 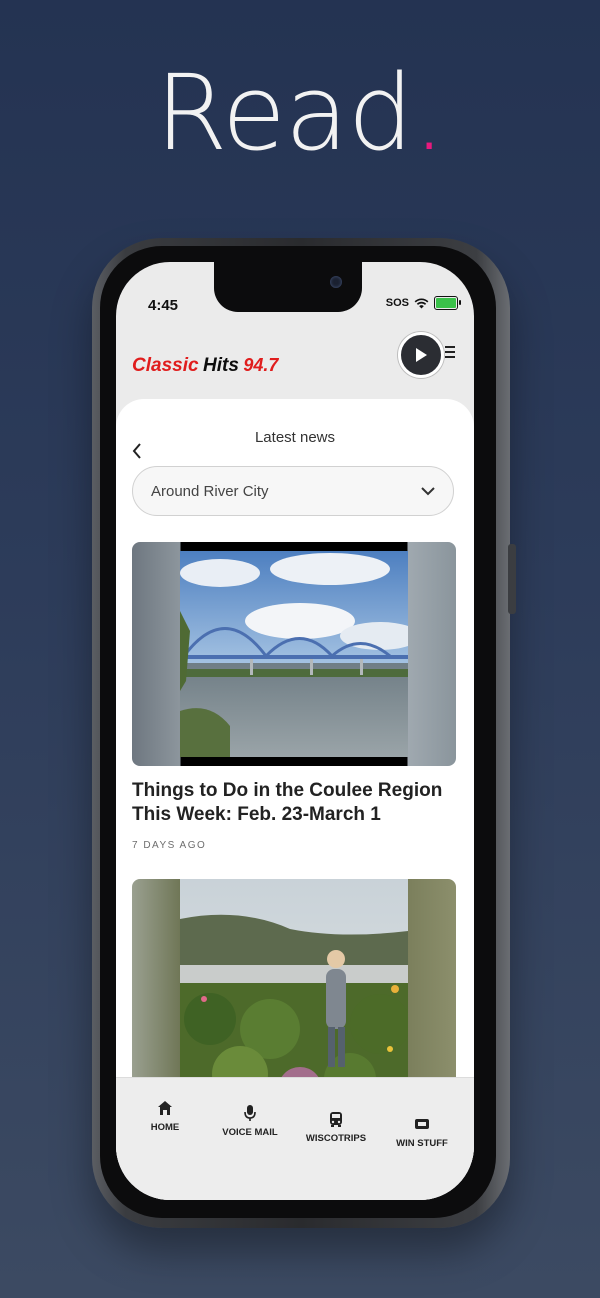 I want to click on play-button, so click(x=421, y=355).